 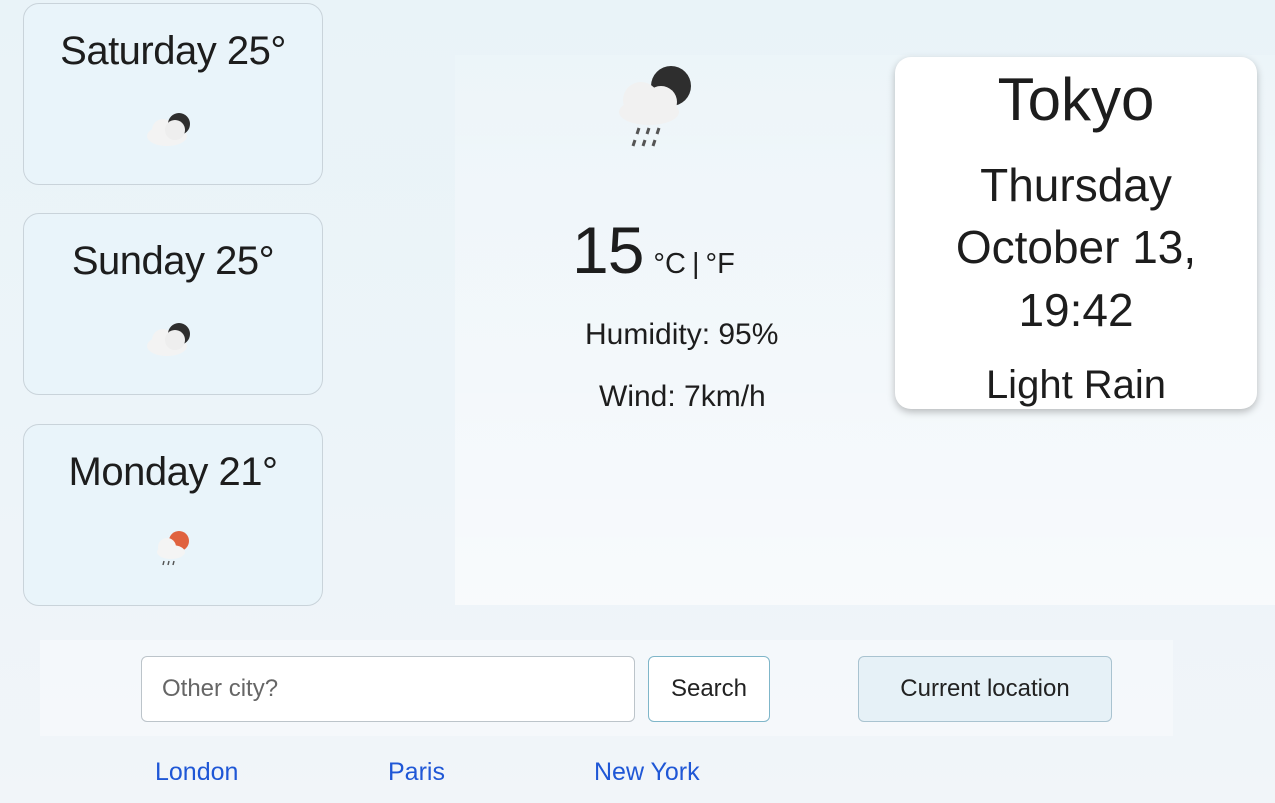 I want to click on celsius-link: °C, so click(x=669, y=264).